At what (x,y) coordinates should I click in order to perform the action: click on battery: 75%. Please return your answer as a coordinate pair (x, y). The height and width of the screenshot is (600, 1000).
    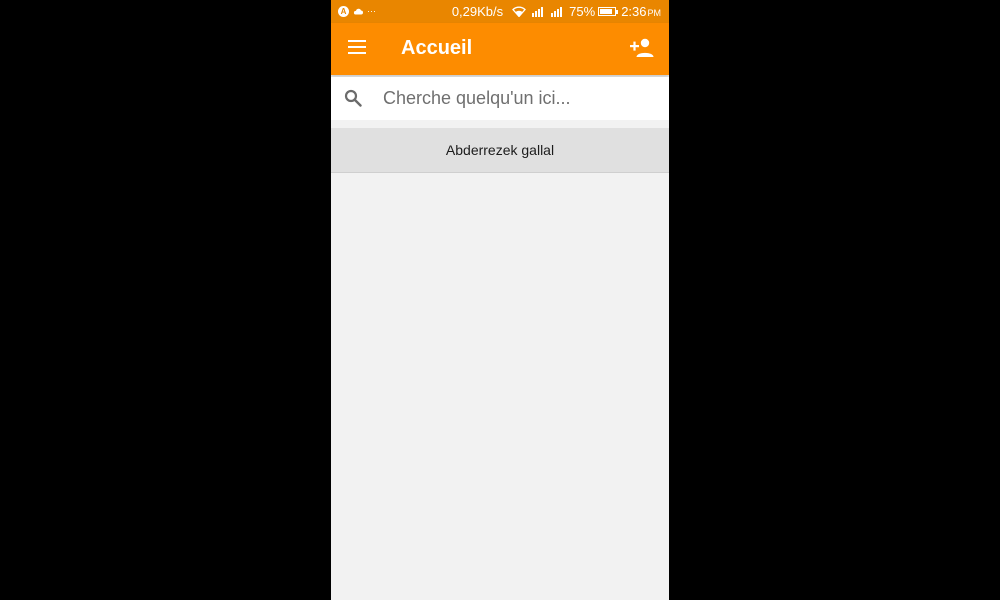
    Looking at the image, I should click on (594, 11).